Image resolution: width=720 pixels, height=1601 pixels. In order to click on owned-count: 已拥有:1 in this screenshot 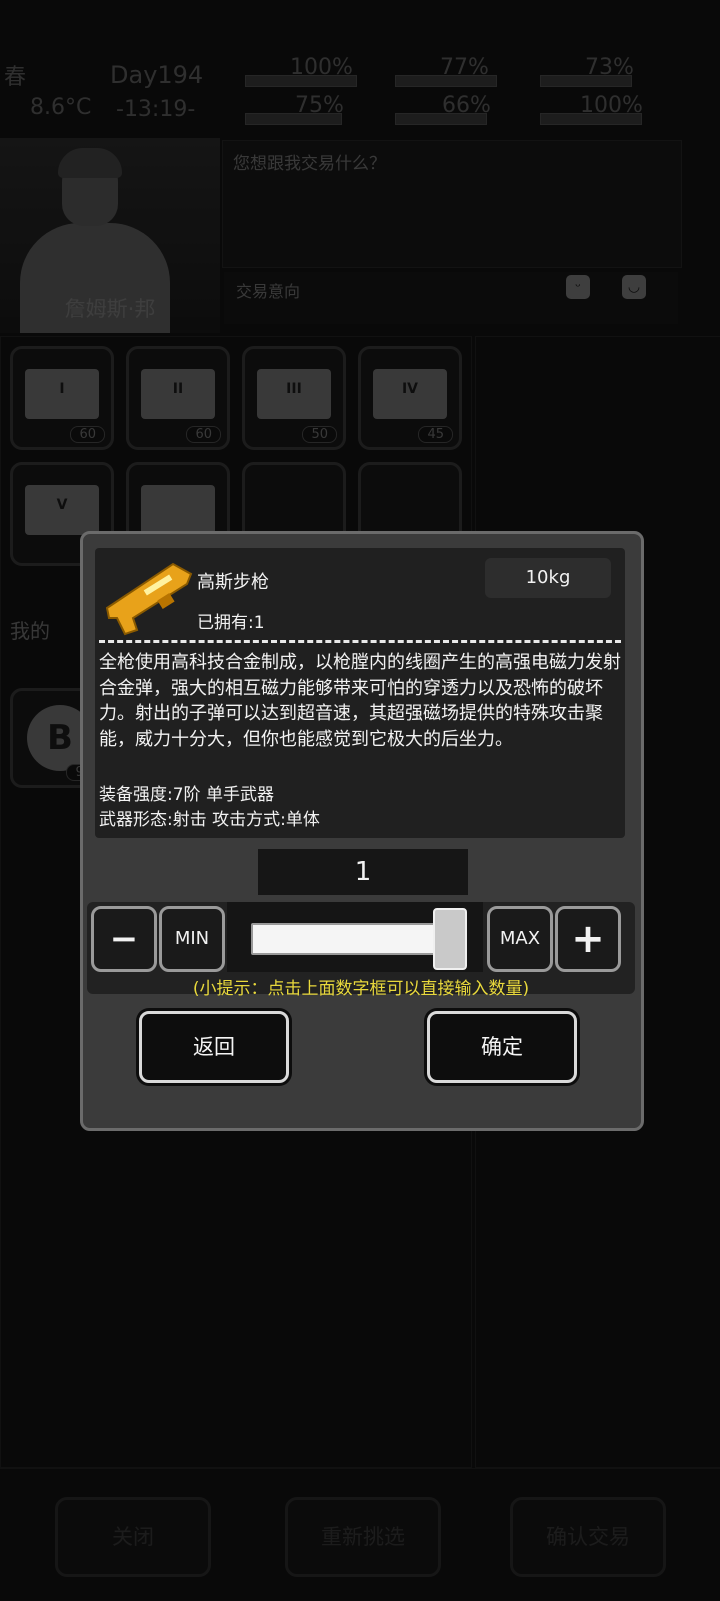, I will do `click(231, 623)`.